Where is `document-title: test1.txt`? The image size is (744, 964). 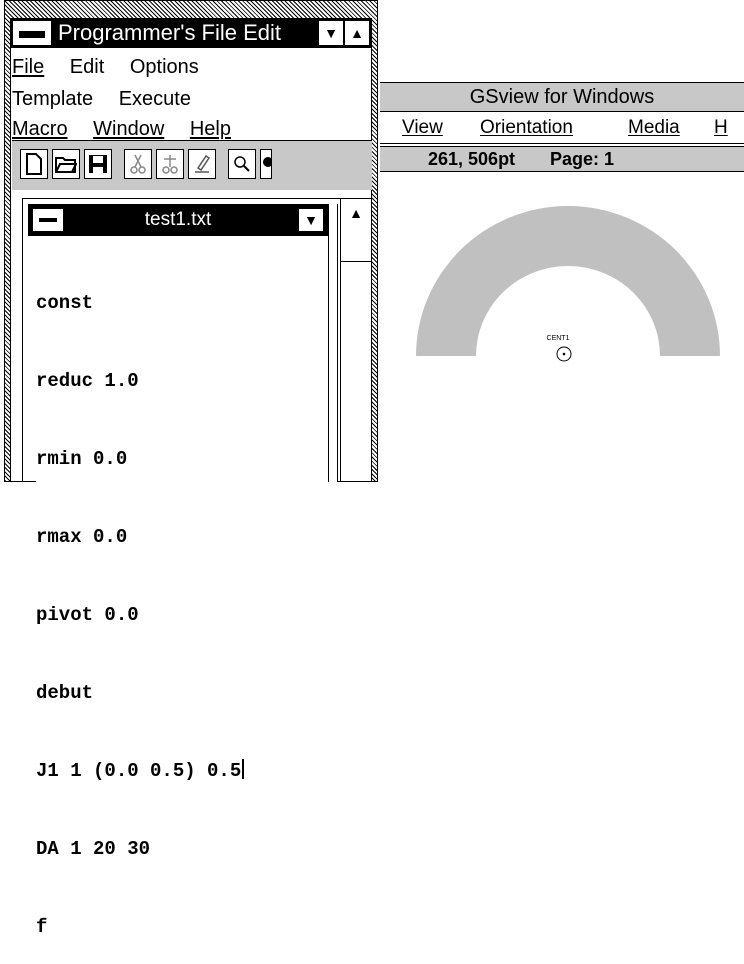 document-title: test1.txt is located at coordinates (178, 219).